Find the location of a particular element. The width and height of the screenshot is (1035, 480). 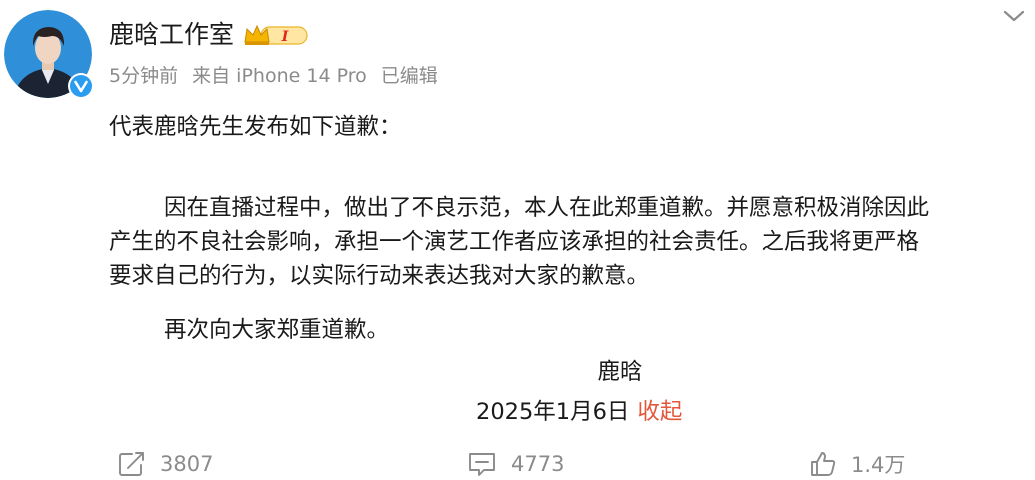

post-intro: 代表鹿晗先生发布如下道歉： is located at coordinates (255, 127).